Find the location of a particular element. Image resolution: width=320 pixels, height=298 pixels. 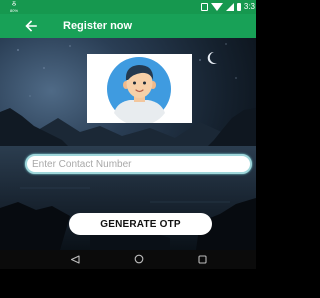

signal-icon is located at coordinates (229, 7).